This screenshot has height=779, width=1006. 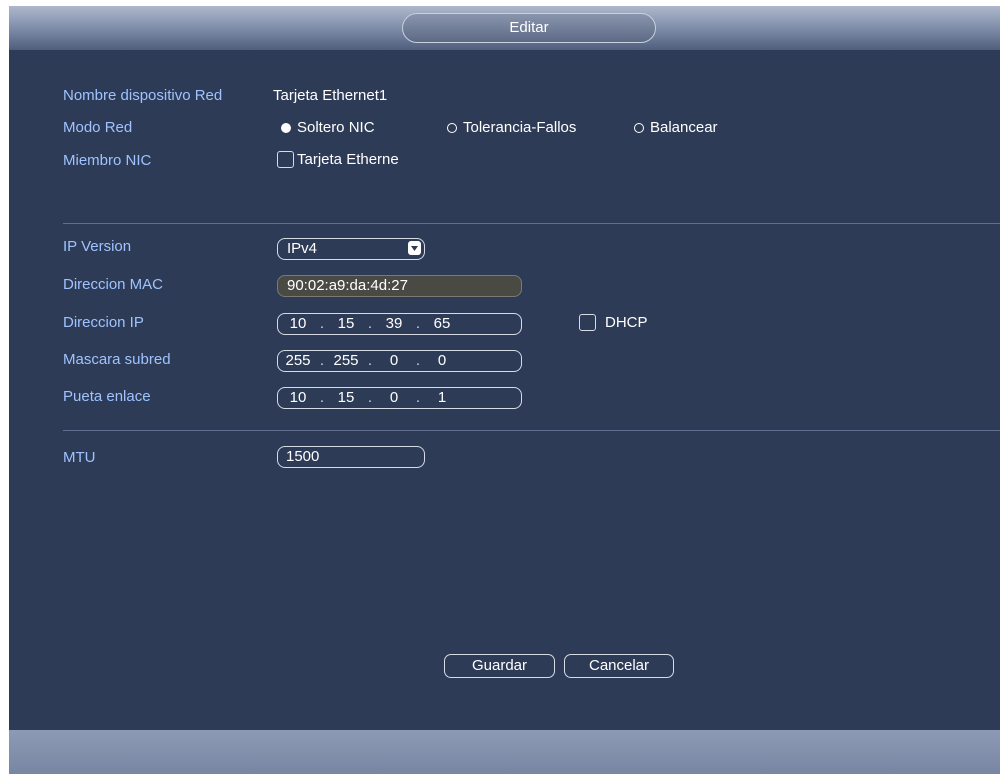 I want to click on radio-single-nic-label: Soltero NIC, so click(x=336, y=127).